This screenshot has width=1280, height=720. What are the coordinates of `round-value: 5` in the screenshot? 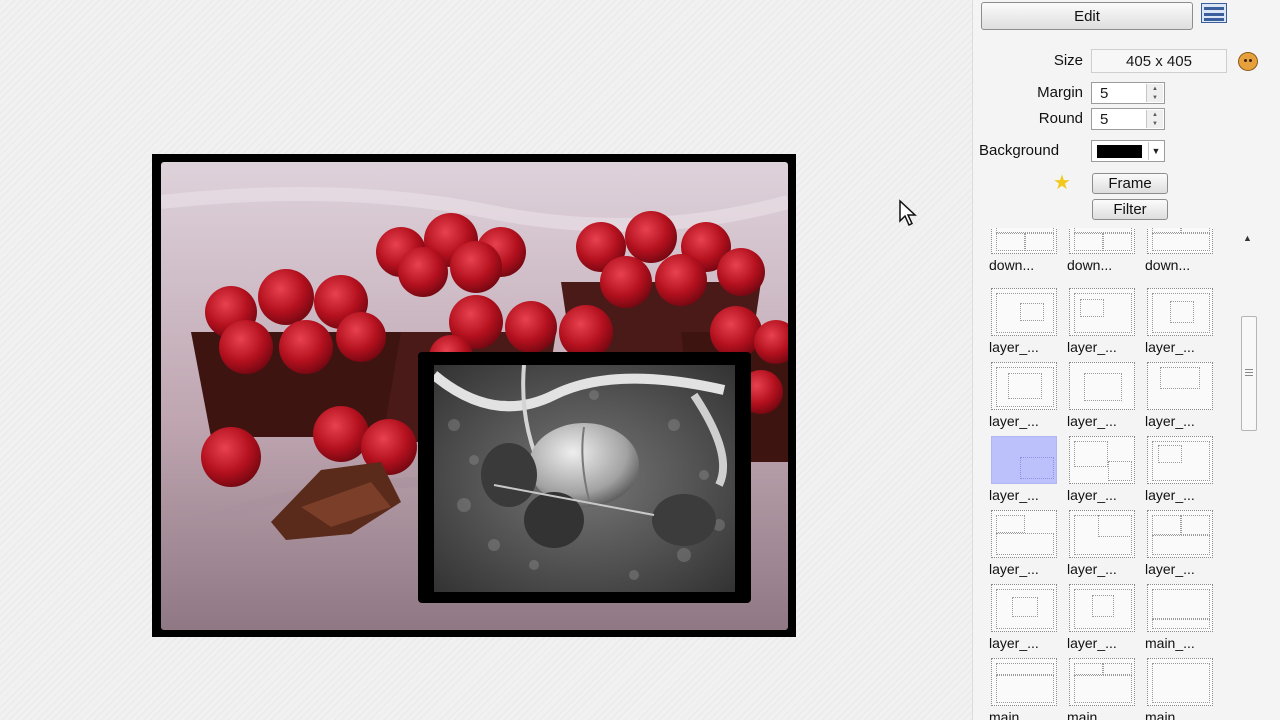 It's located at (1104, 119).